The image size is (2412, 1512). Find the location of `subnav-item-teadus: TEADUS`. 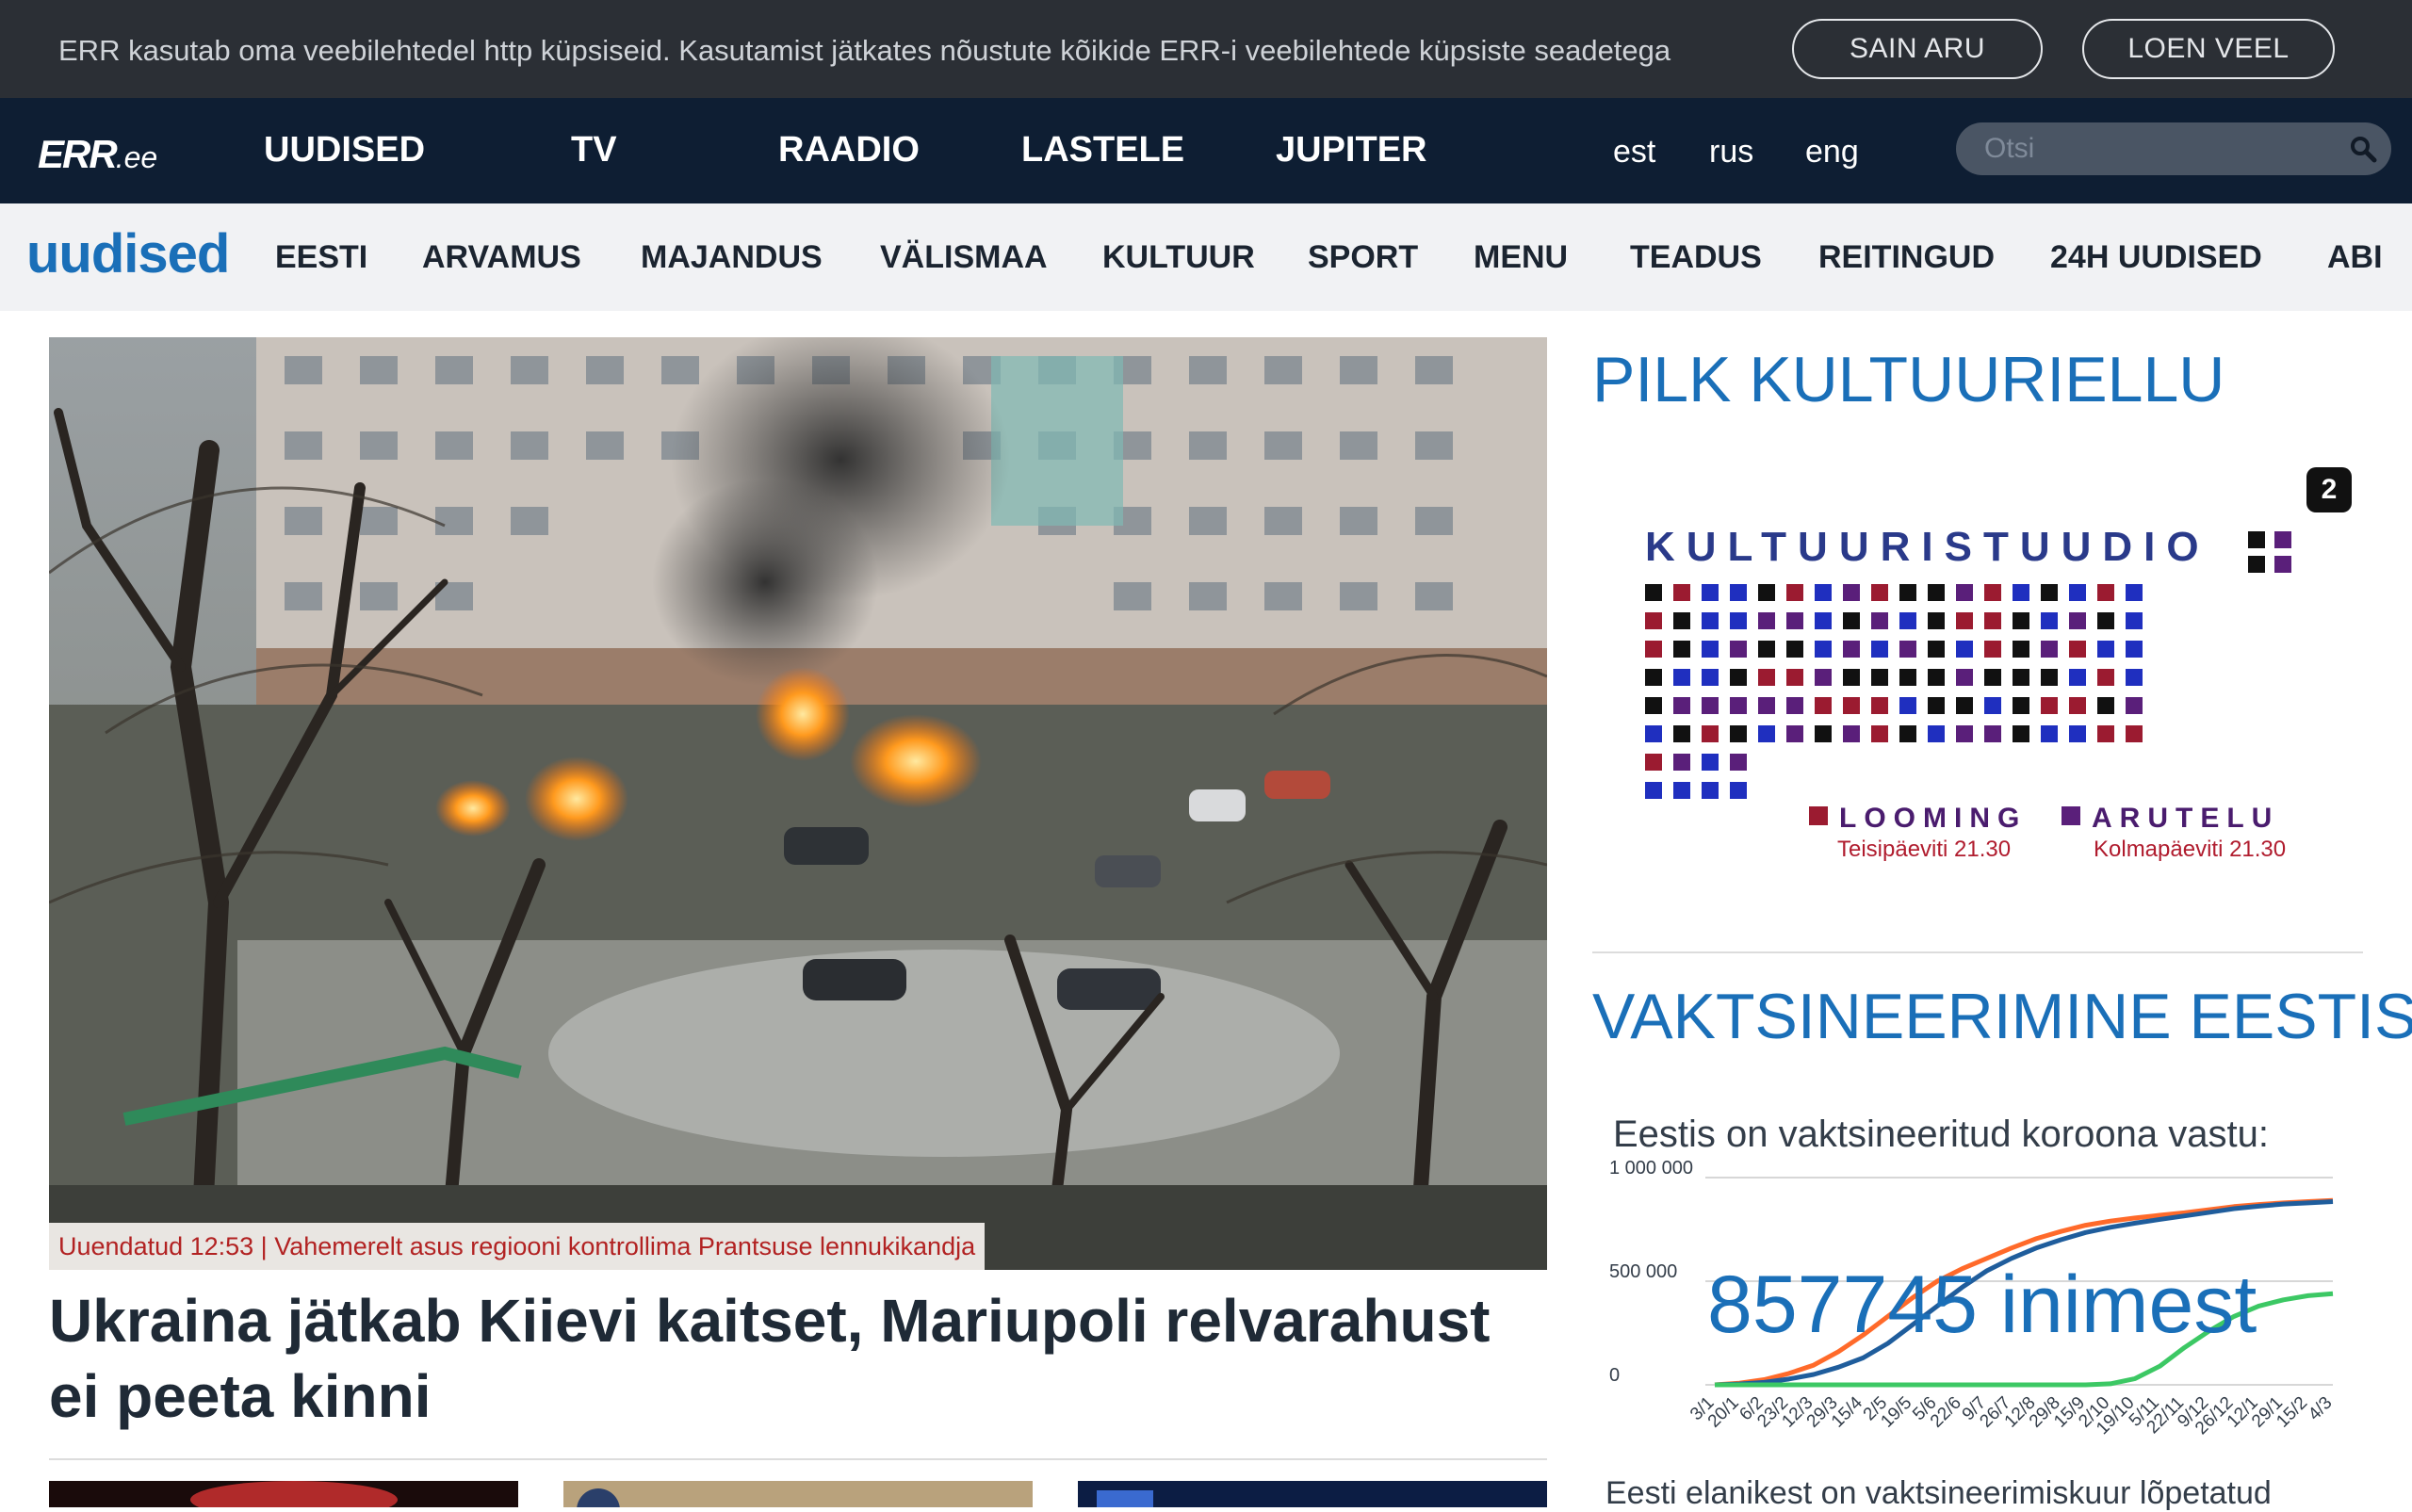

subnav-item-teadus: TEADUS is located at coordinates (1696, 257).